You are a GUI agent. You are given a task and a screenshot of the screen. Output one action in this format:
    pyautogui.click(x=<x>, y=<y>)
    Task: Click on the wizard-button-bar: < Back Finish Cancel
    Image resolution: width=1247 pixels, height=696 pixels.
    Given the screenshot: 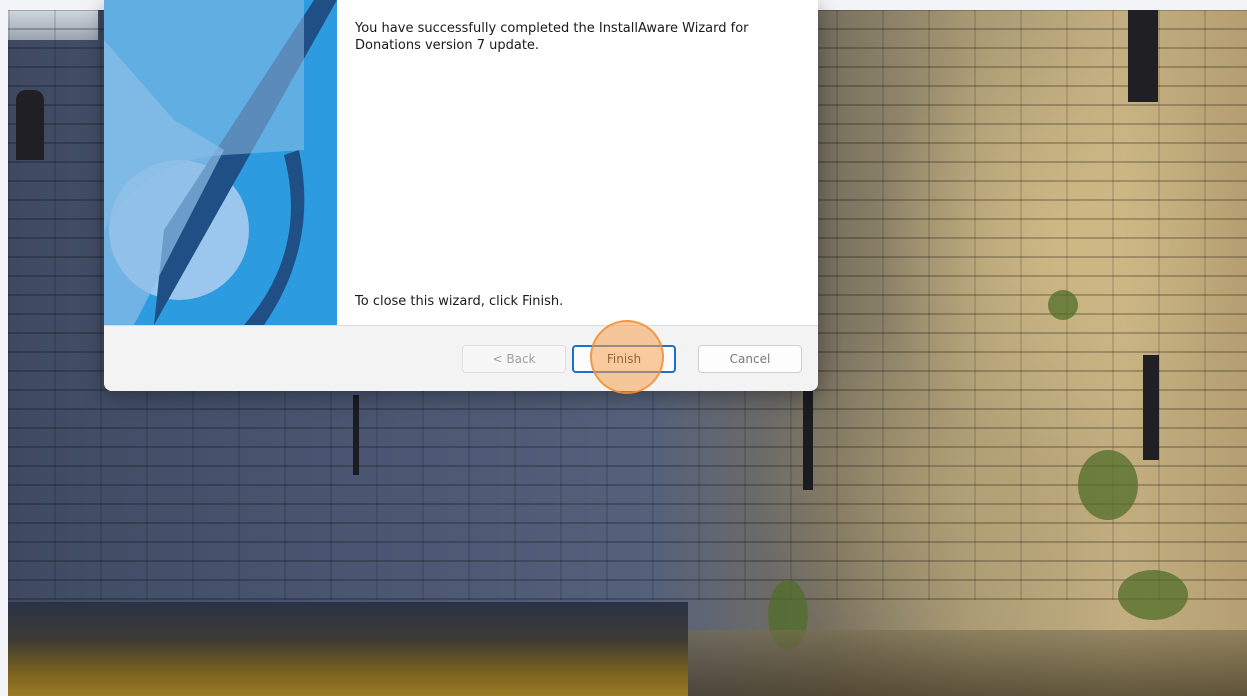 What is the action you would take?
    pyautogui.click(x=461, y=358)
    